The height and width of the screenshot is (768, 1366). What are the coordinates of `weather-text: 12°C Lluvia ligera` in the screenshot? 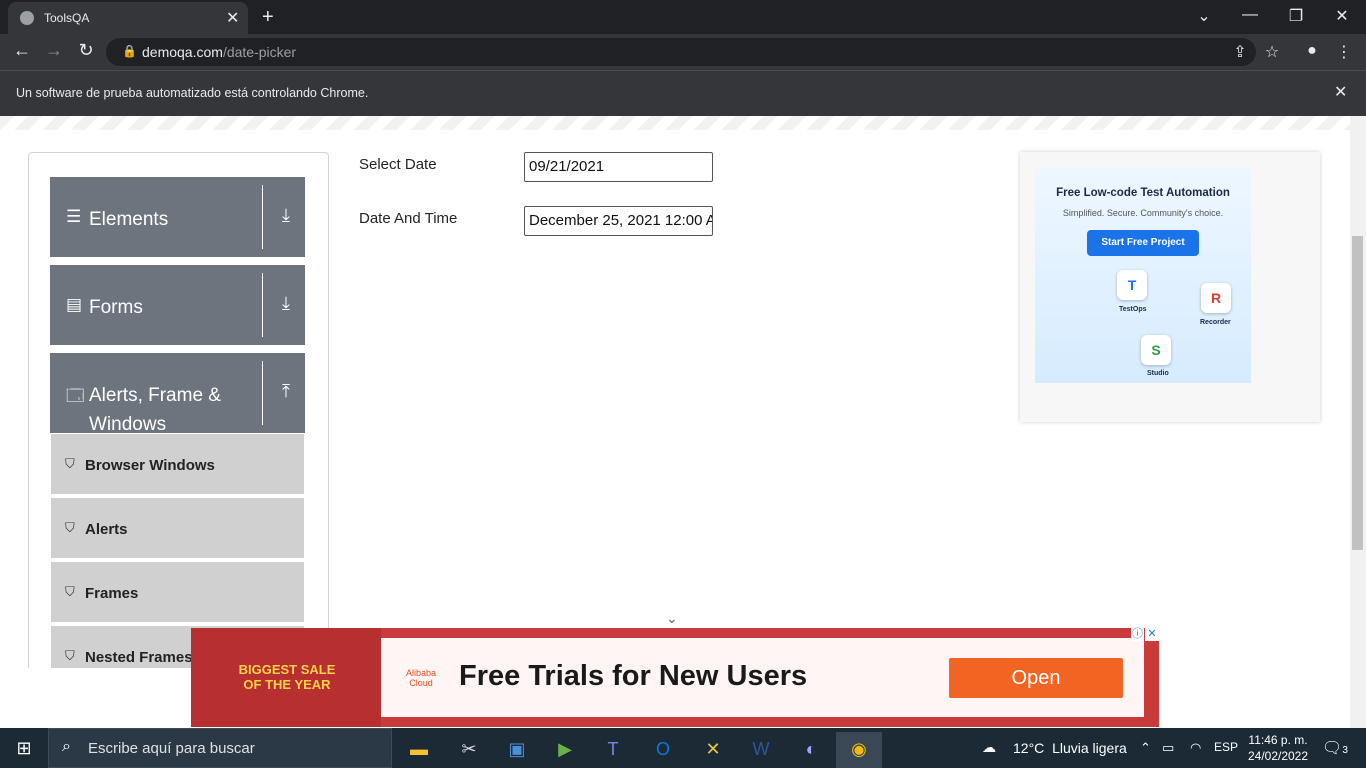 It's located at (1070, 748).